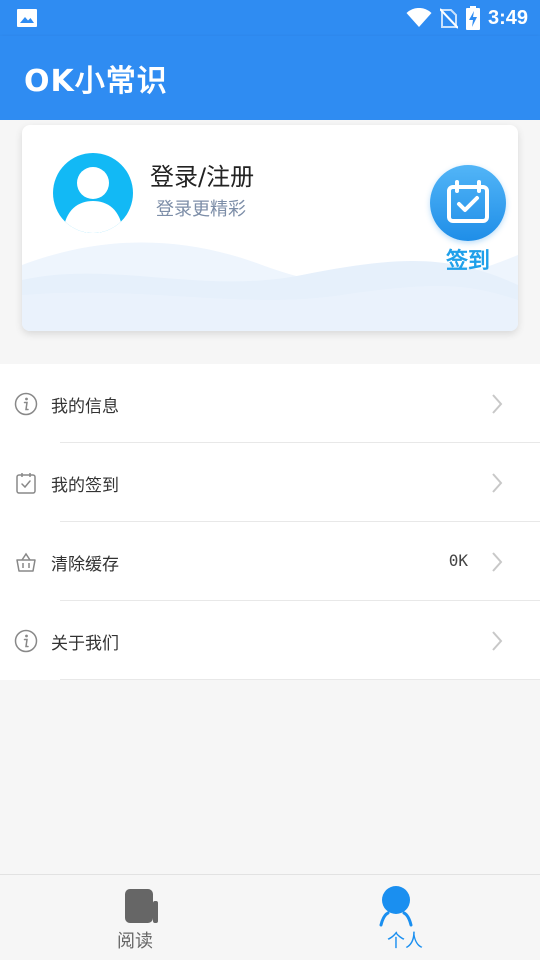 Image resolution: width=540 pixels, height=960 pixels. I want to click on menu-label: 我的签到, so click(85, 486).